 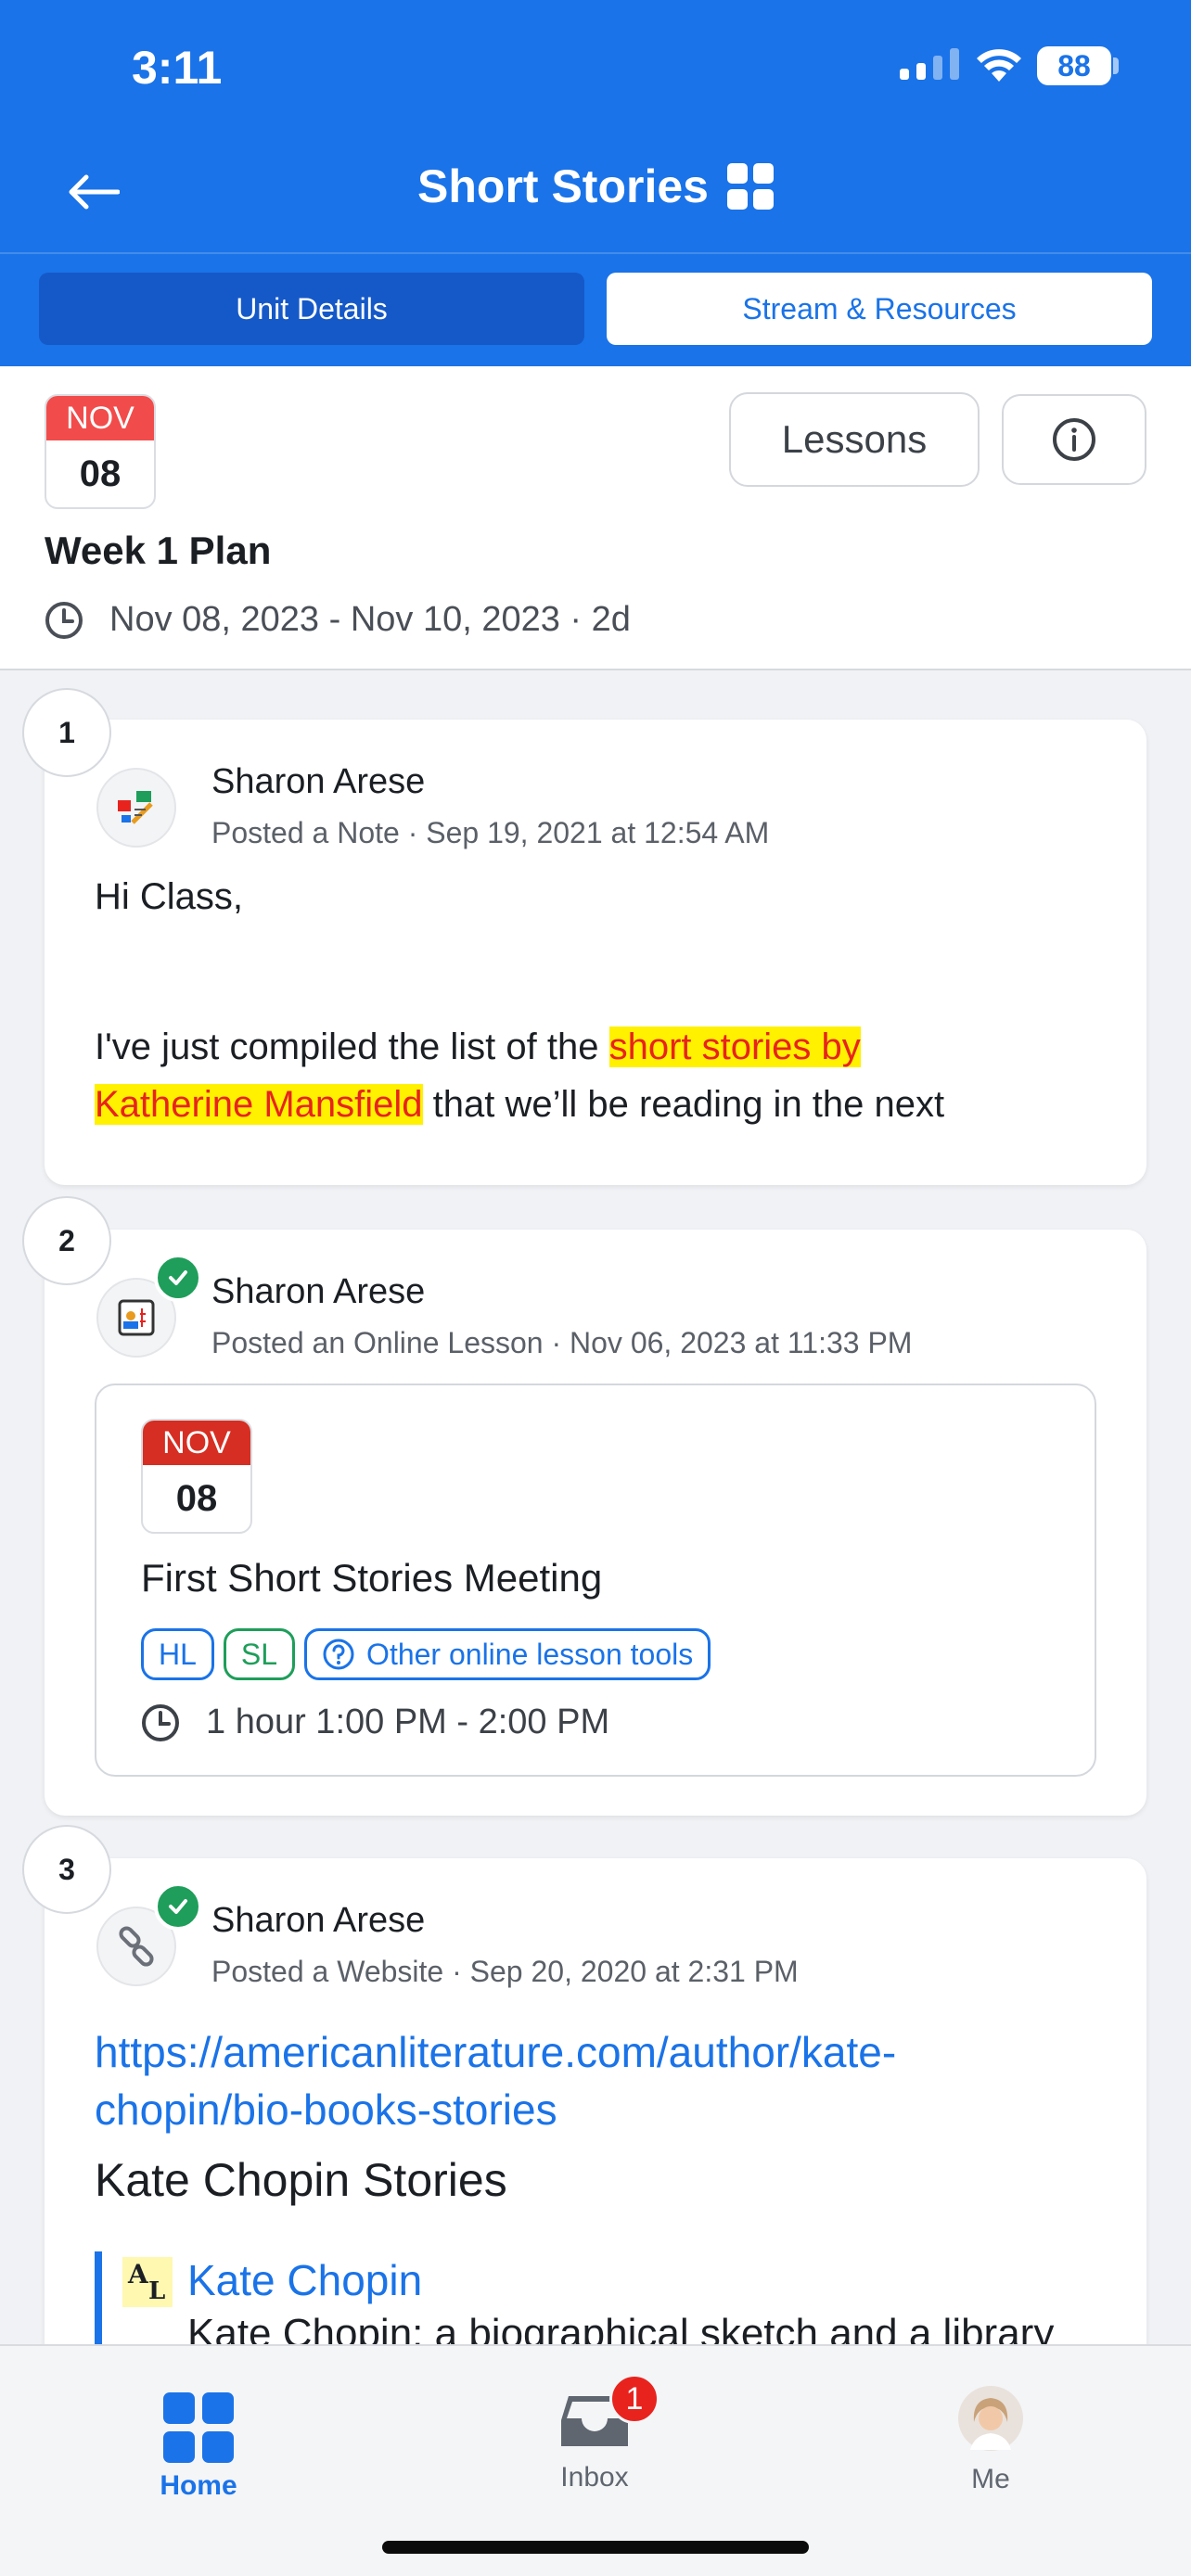 I want to click on note-type-icon, so click(x=136, y=808).